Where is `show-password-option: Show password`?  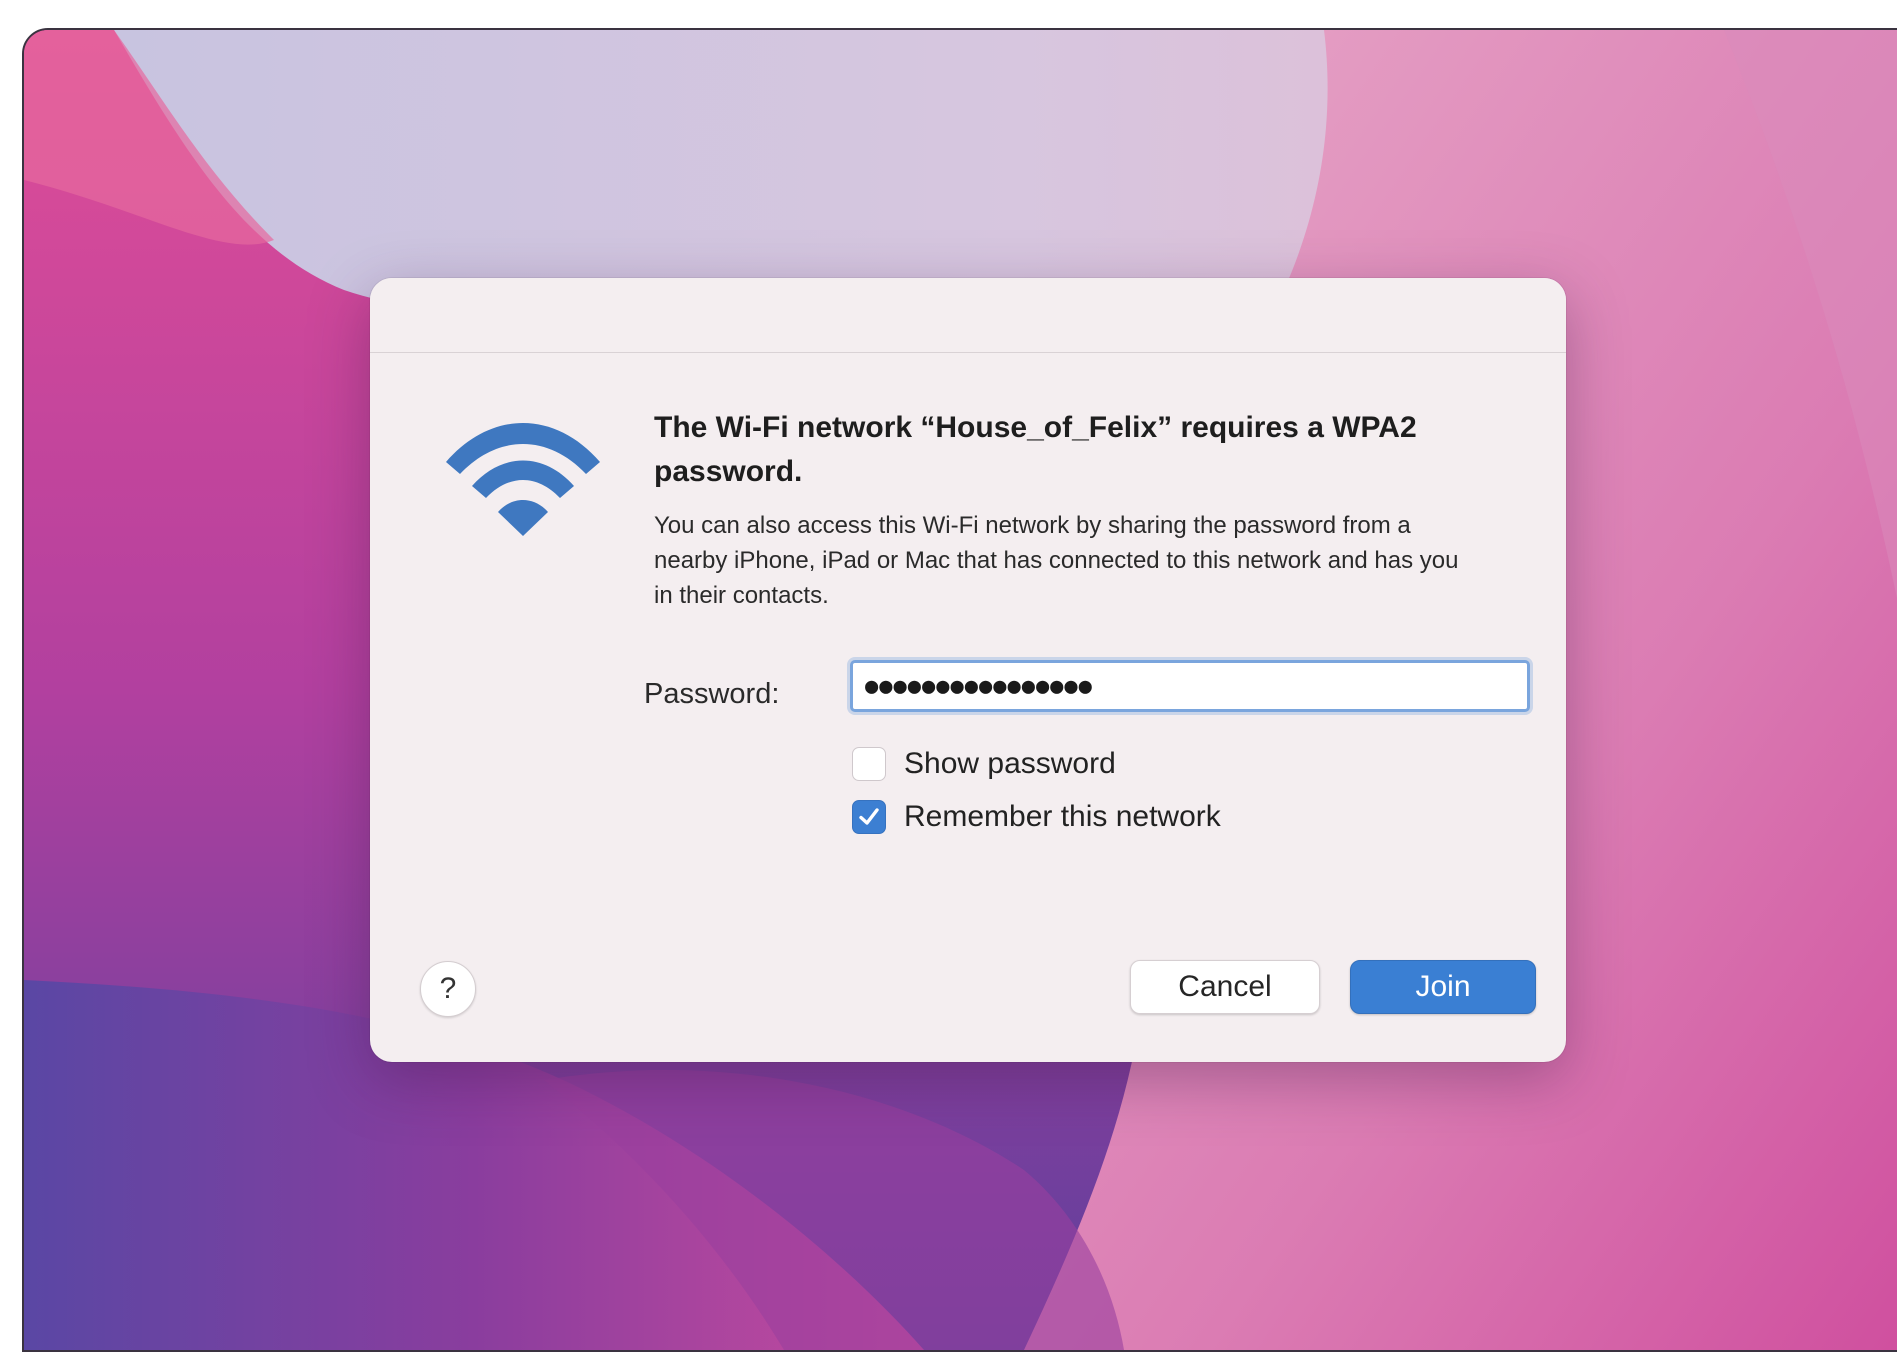 show-password-option: Show password is located at coordinates (984, 764).